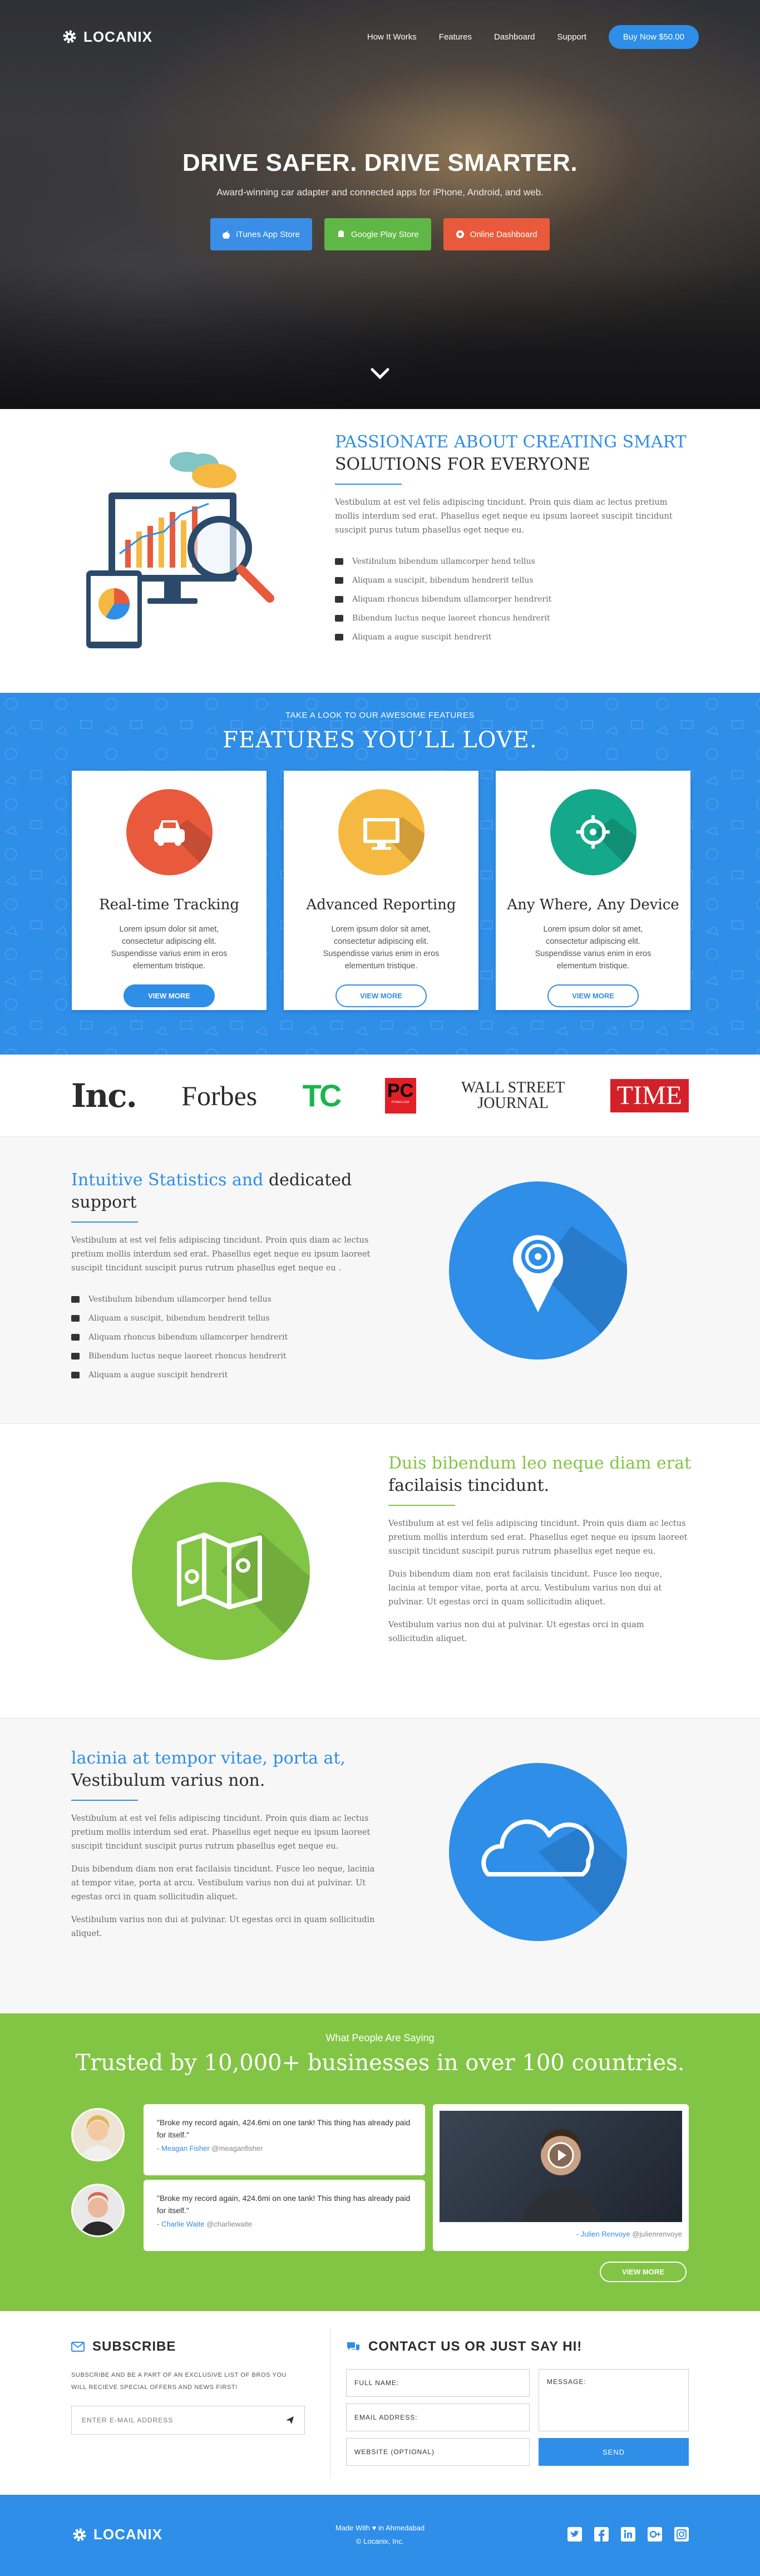  I want to click on analytics-illustration, so click(180, 550).